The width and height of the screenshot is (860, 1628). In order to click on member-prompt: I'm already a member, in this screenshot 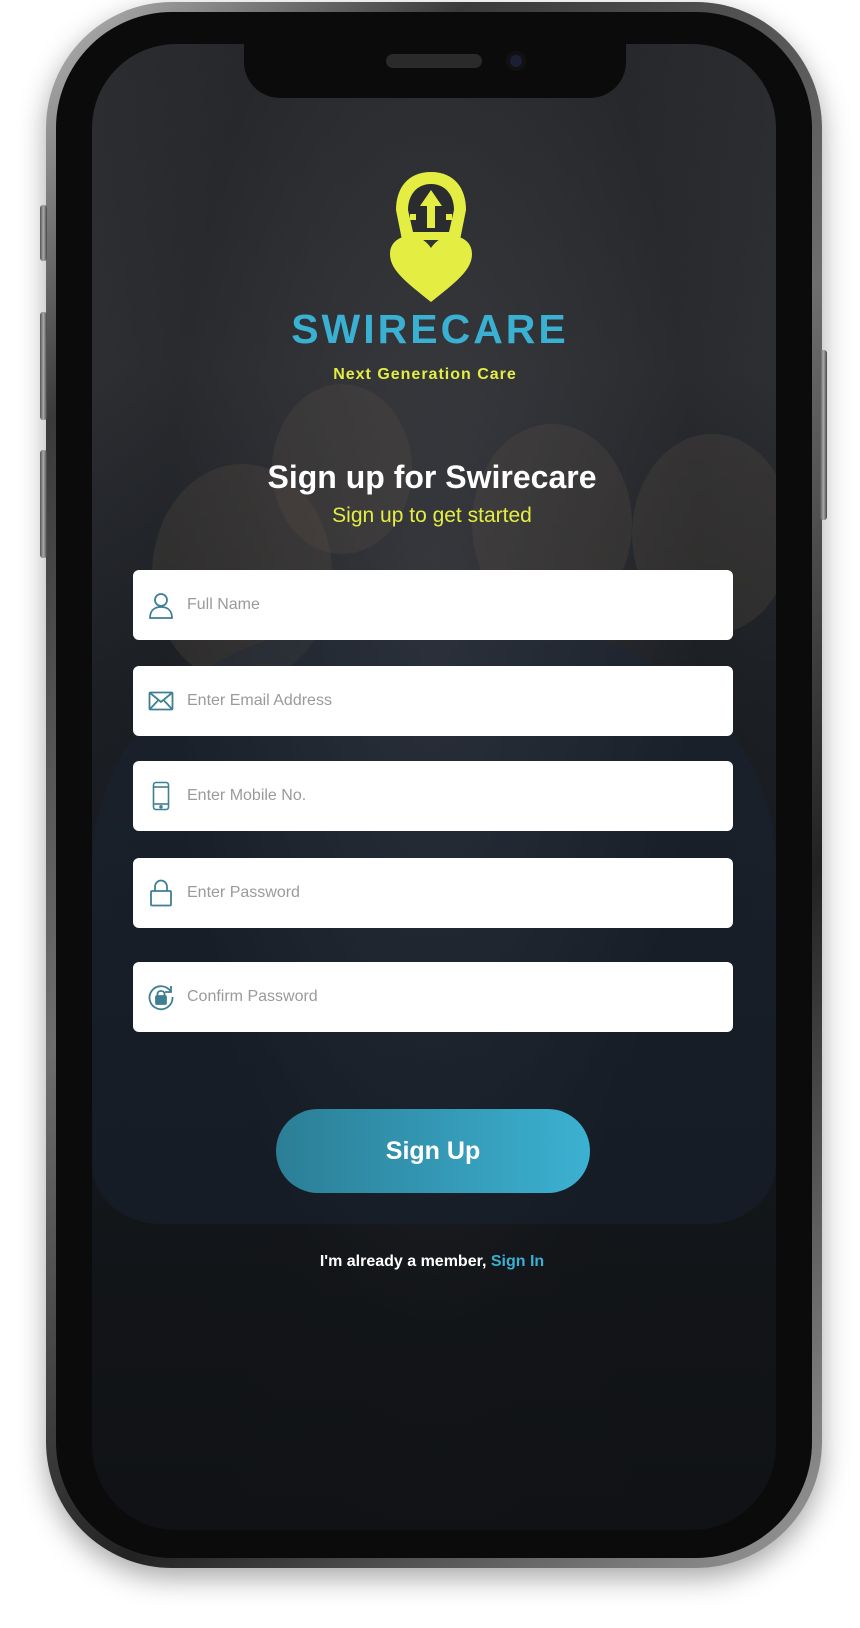, I will do `click(405, 1261)`.